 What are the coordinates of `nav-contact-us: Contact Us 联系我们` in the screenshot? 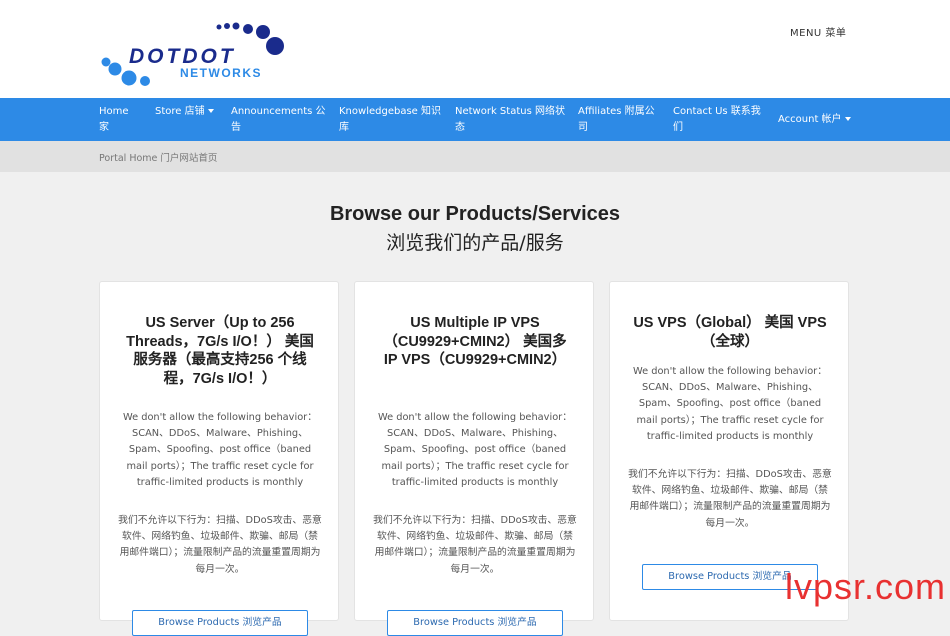 It's located at (719, 120).